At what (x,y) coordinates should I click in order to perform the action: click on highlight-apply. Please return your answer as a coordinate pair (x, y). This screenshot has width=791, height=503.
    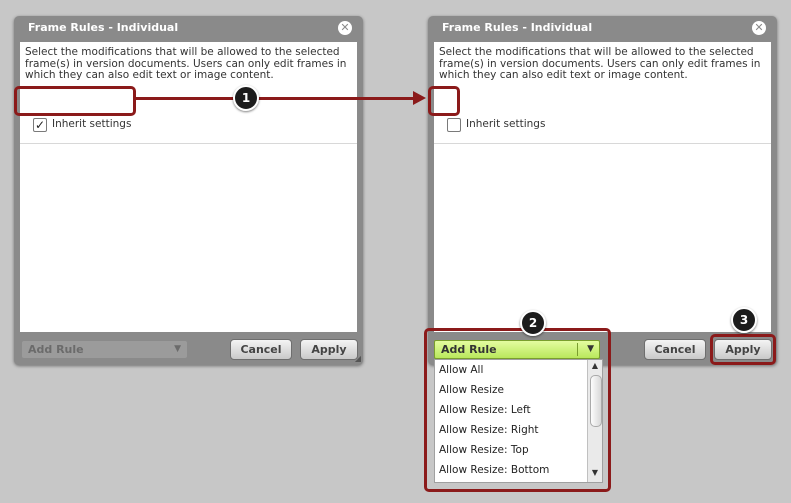
    Looking at the image, I should click on (743, 349).